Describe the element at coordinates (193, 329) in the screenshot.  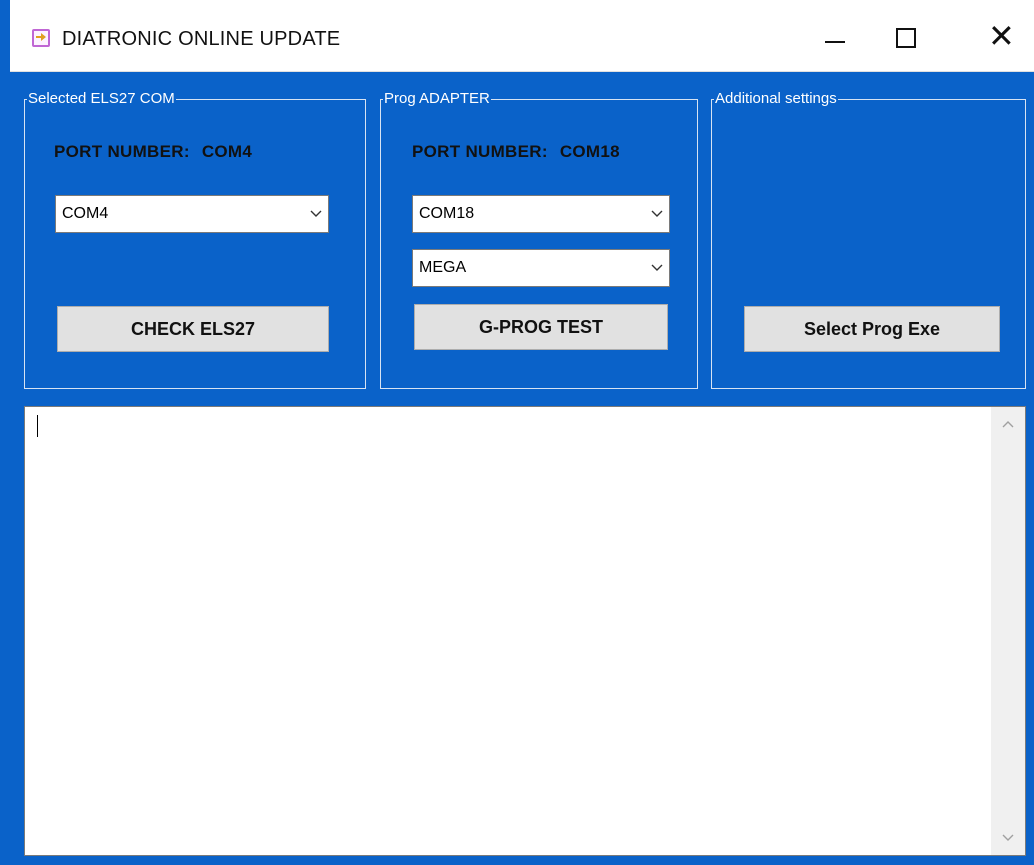
I see `check-els27-button: CHECK ELS27` at that location.